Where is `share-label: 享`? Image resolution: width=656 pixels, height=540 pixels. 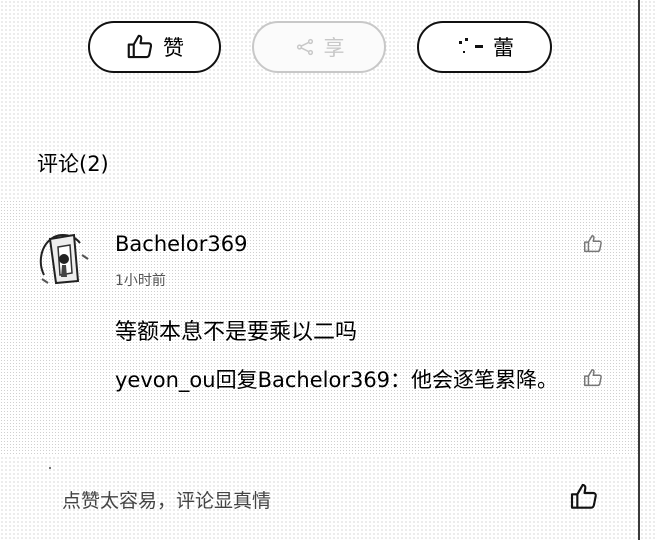 share-label: 享 is located at coordinates (334, 48).